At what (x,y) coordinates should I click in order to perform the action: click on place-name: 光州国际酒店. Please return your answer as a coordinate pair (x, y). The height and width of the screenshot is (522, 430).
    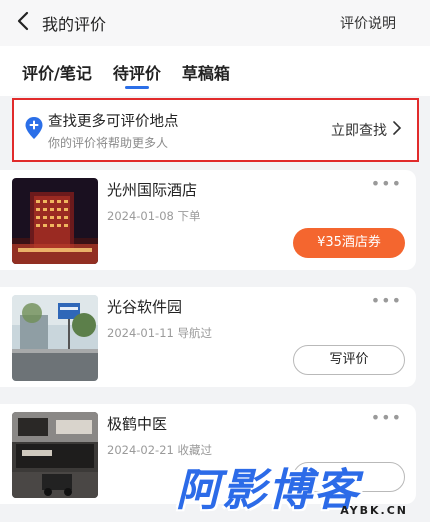
    Looking at the image, I should click on (152, 190).